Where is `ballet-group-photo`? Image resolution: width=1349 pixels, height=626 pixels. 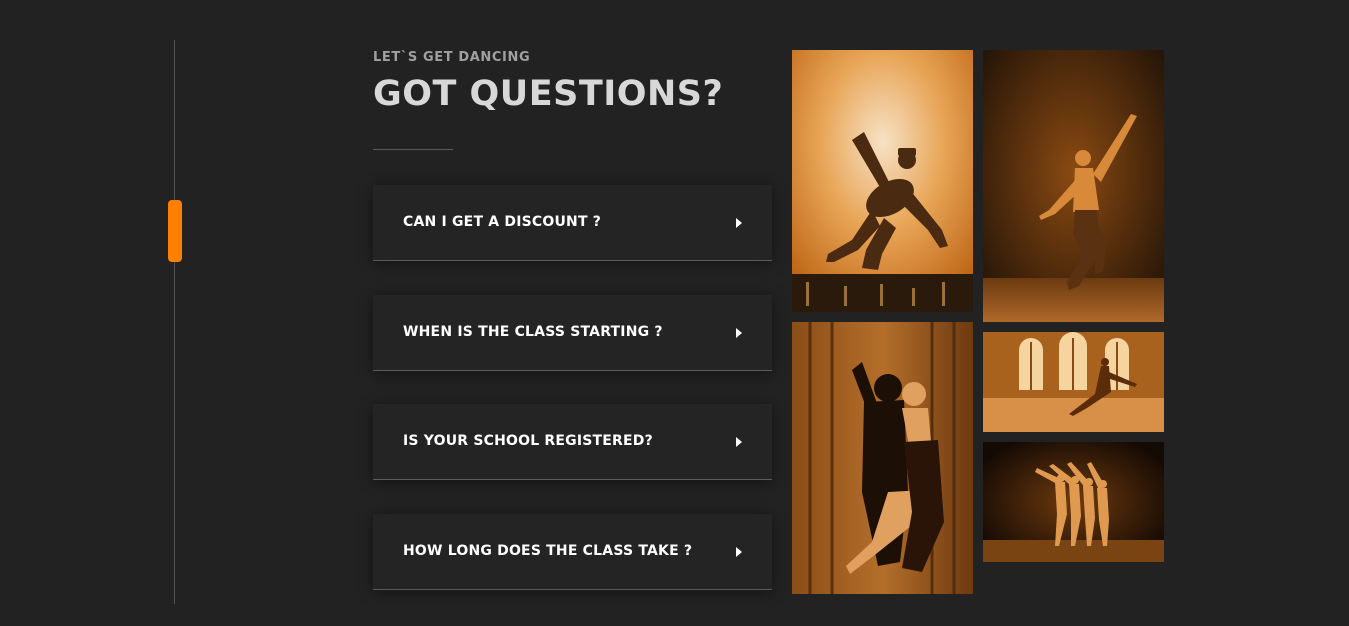
ballet-group-photo is located at coordinates (1073, 502).